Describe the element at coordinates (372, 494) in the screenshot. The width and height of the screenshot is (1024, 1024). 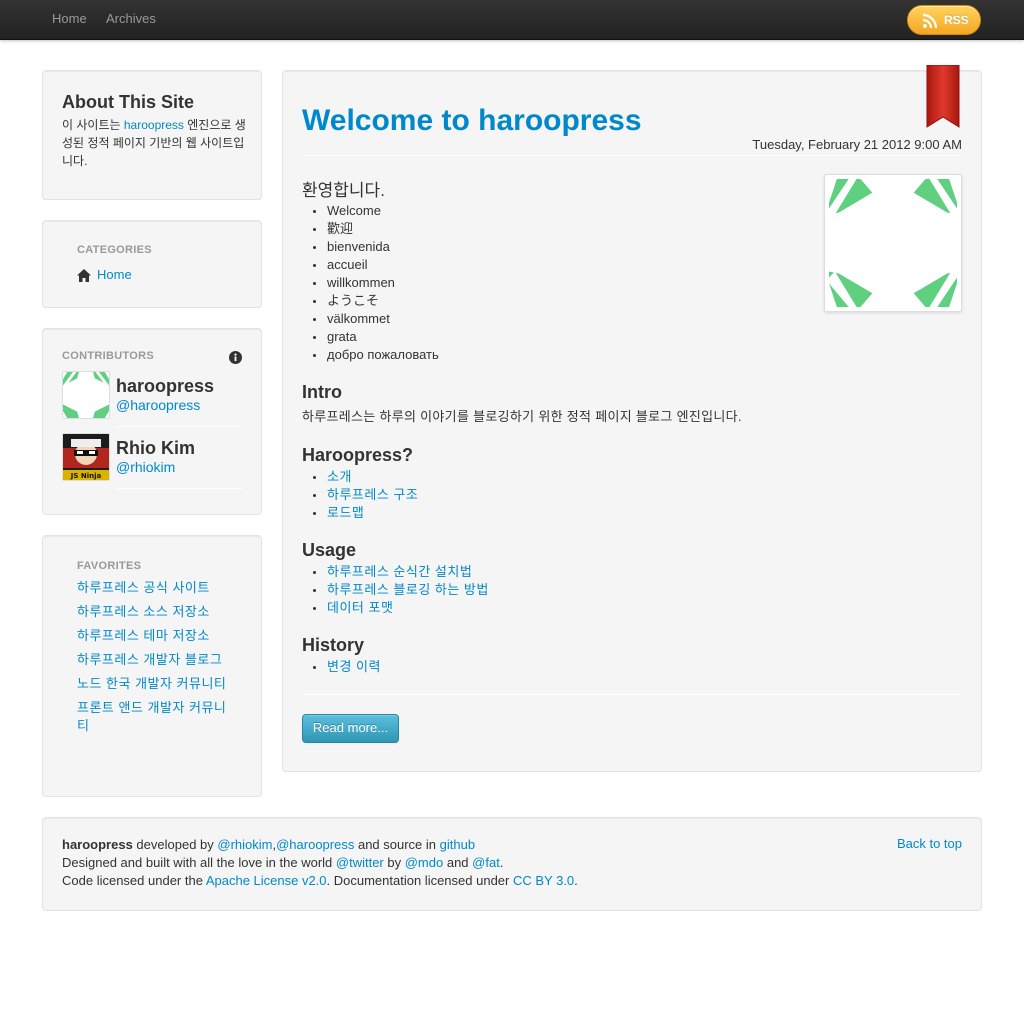
I see `doc-link: 하루프레스 구조` at that location.